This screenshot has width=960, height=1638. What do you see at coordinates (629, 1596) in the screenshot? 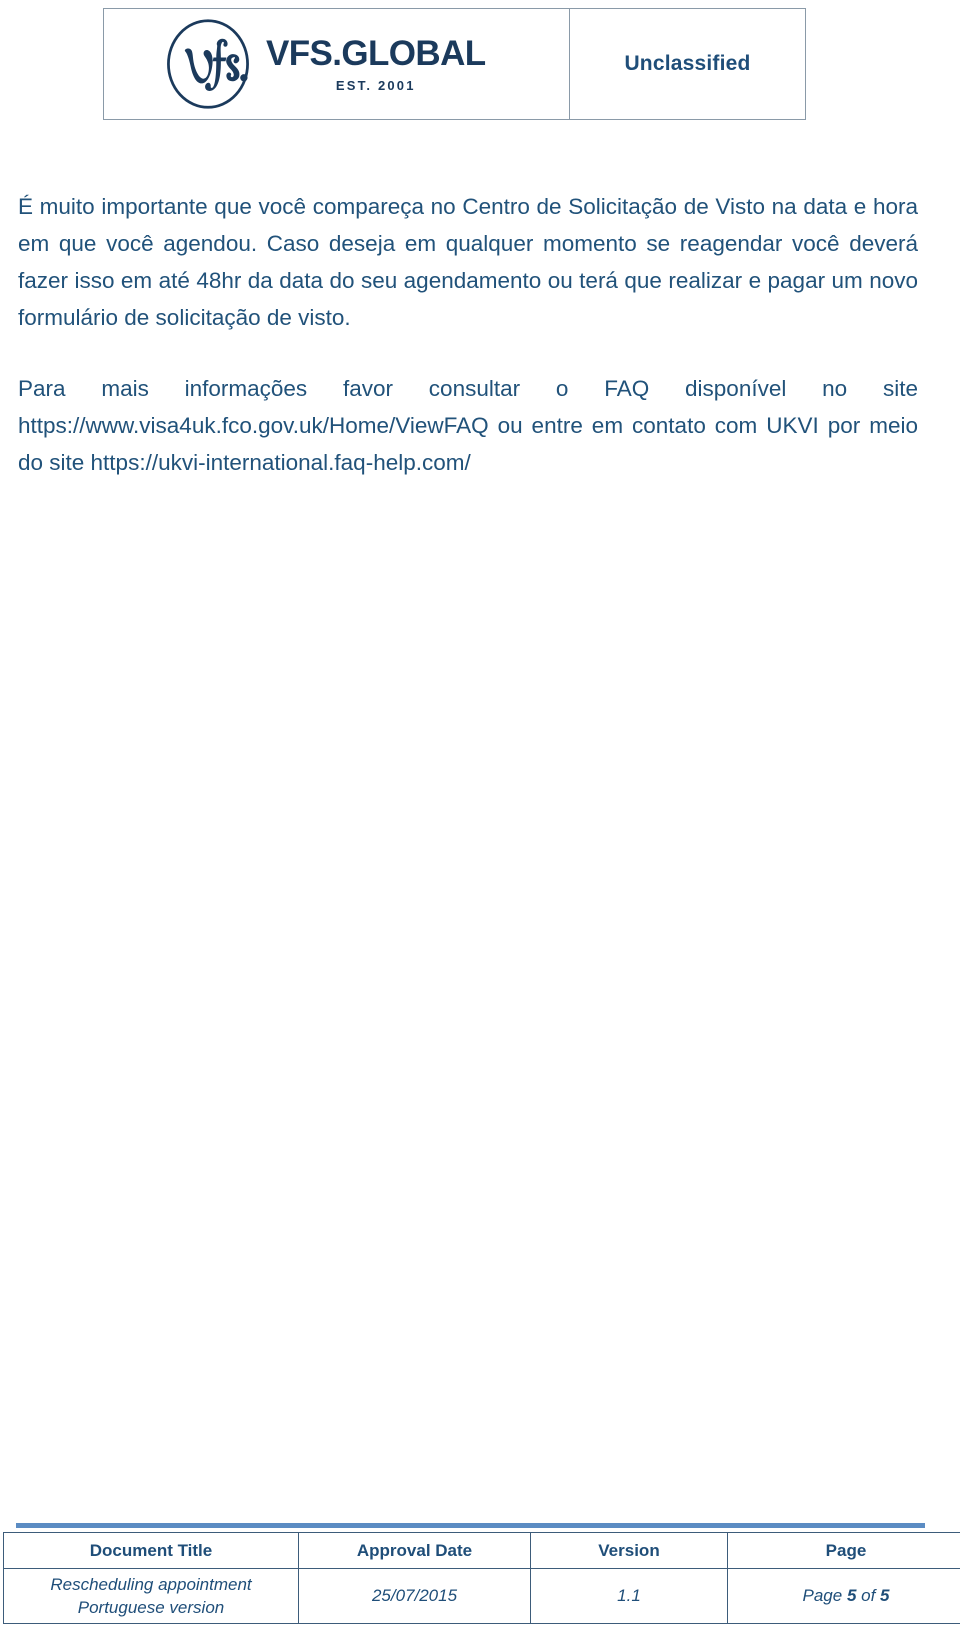
I see `footer-value-version: 1.1` at bounding box center [629, 1596].